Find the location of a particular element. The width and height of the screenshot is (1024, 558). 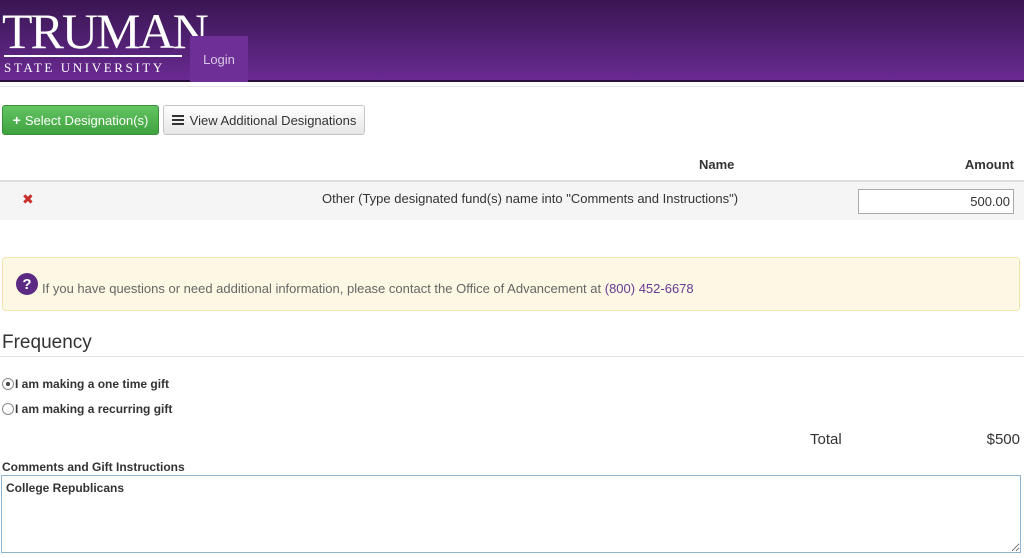

view-additional-designations-button: View Additional Designations is located at coordinates (264, 120).